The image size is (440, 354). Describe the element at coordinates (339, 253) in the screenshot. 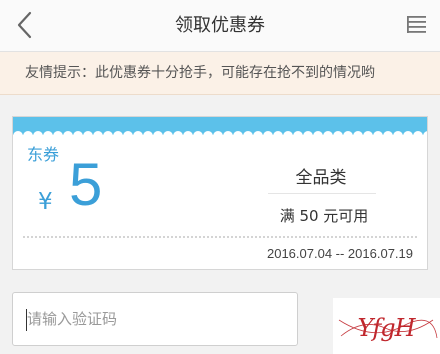

I see `coupon-validity-dates: 2016.07.04 -- 2016.07.19` at that location.